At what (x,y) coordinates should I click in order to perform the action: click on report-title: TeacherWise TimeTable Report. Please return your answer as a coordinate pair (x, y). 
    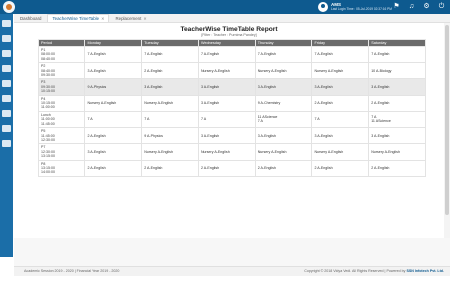
    Looking at the image, I should click on (229, 29).